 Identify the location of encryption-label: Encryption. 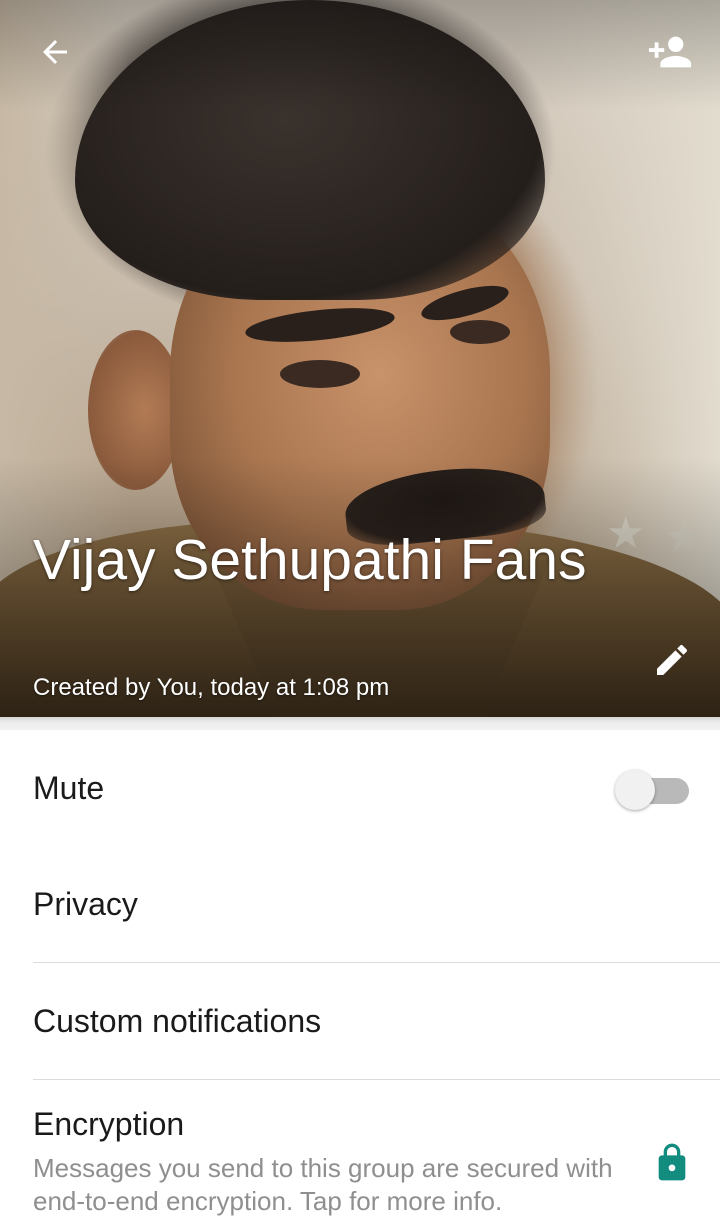
(109, 1124).